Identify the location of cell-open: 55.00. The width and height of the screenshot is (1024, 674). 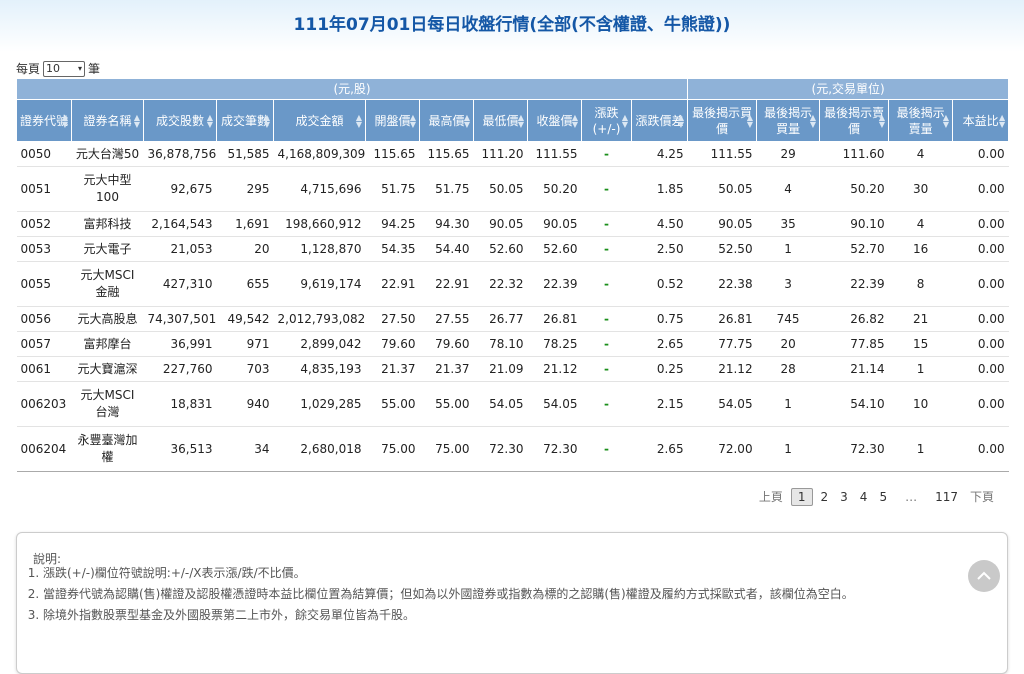
(392, 404).